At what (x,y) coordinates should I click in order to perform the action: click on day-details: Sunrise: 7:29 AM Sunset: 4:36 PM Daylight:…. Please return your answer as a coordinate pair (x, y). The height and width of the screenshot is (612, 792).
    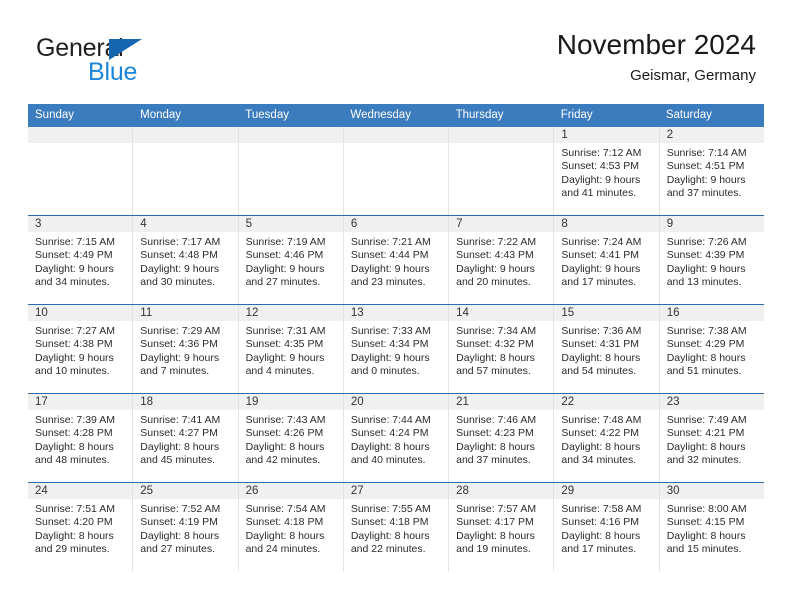
    Looking at the image, I should click on (185, 350).